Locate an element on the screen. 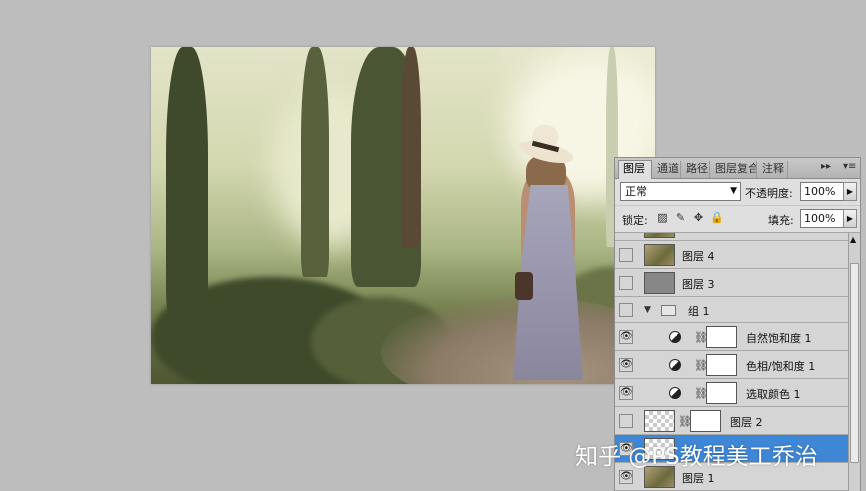 This screenshot has width=866, height=491. lock-transparent-icon: ▨ is located at coordinates (662, 217).